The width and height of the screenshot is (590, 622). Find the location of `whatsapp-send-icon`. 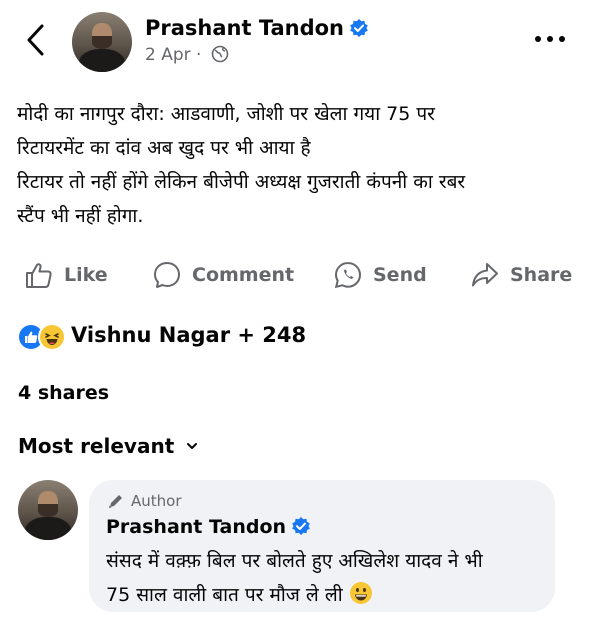

whatsapp-send-icon is located at coordinates (348, 275).